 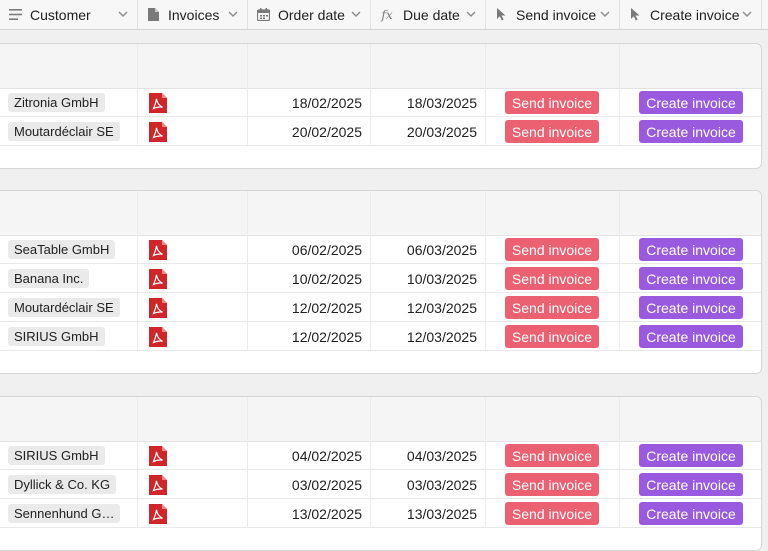 I want to click on customer-link-chip: Zitronia GmbH, so click(x=56, y=102).